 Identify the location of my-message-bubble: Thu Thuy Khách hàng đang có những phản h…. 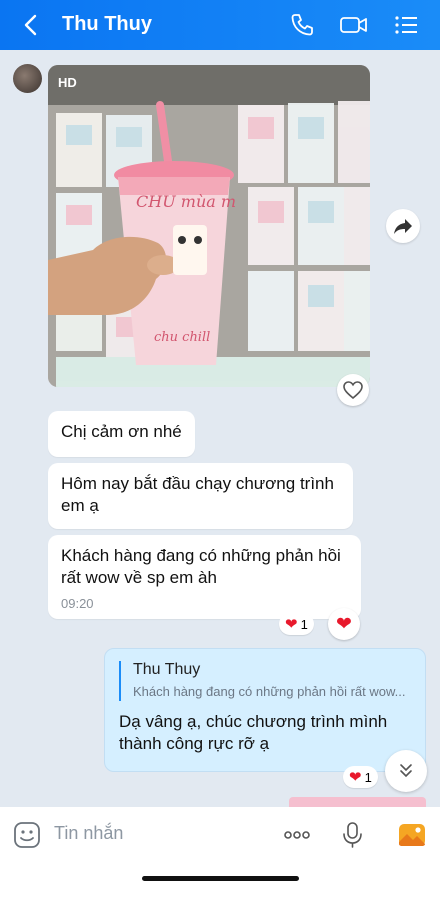
(265, 710).